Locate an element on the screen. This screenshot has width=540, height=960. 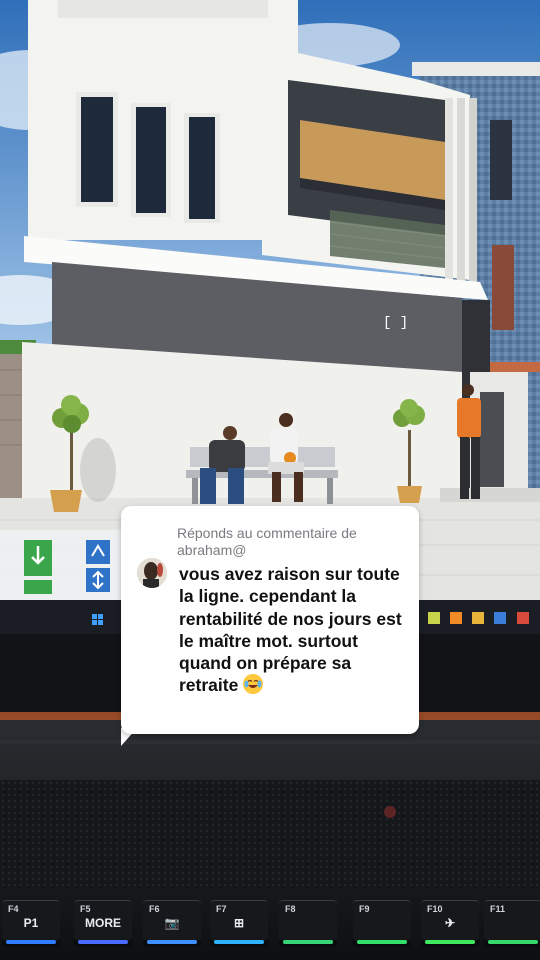
key-label: F4 is located at coordinates (13, 909).